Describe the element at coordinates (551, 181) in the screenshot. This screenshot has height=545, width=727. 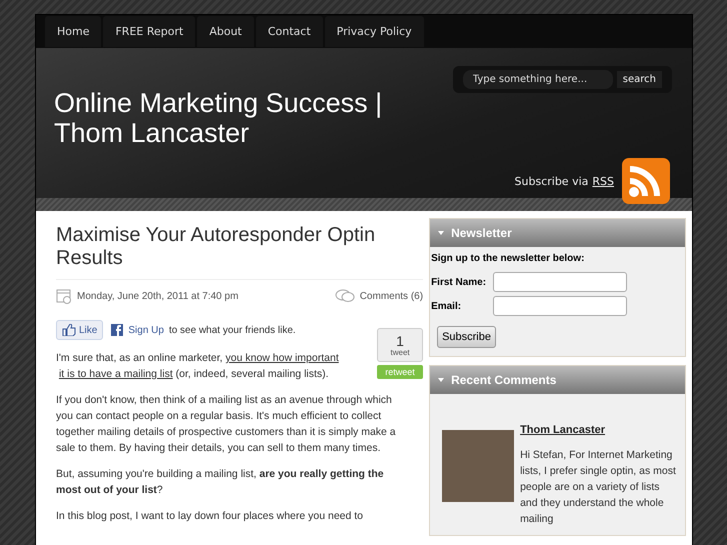
I see `subscribe-text: Subscribe via` at that location.